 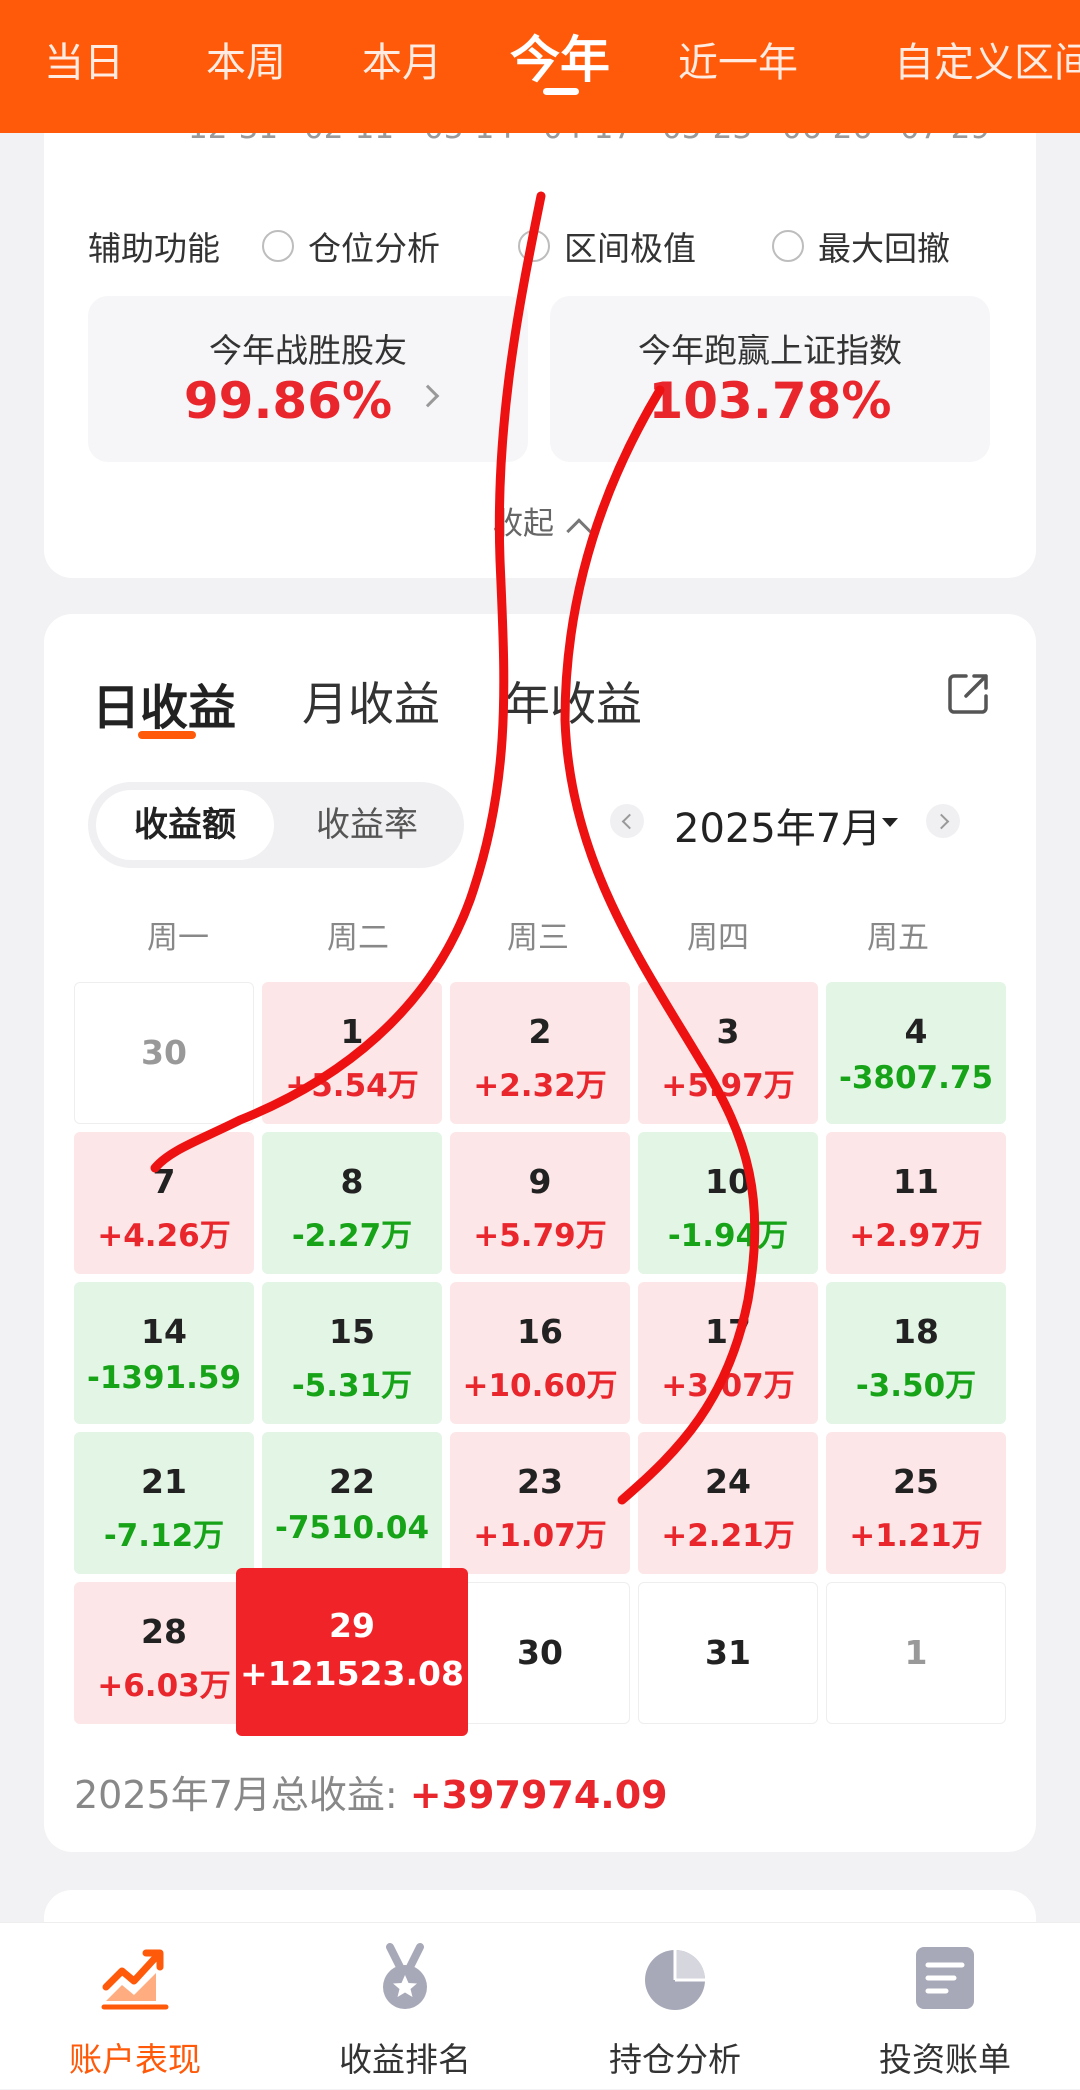 I want to click on radio-max-drawdown: 最大回撤, so click(x=861, y=246).